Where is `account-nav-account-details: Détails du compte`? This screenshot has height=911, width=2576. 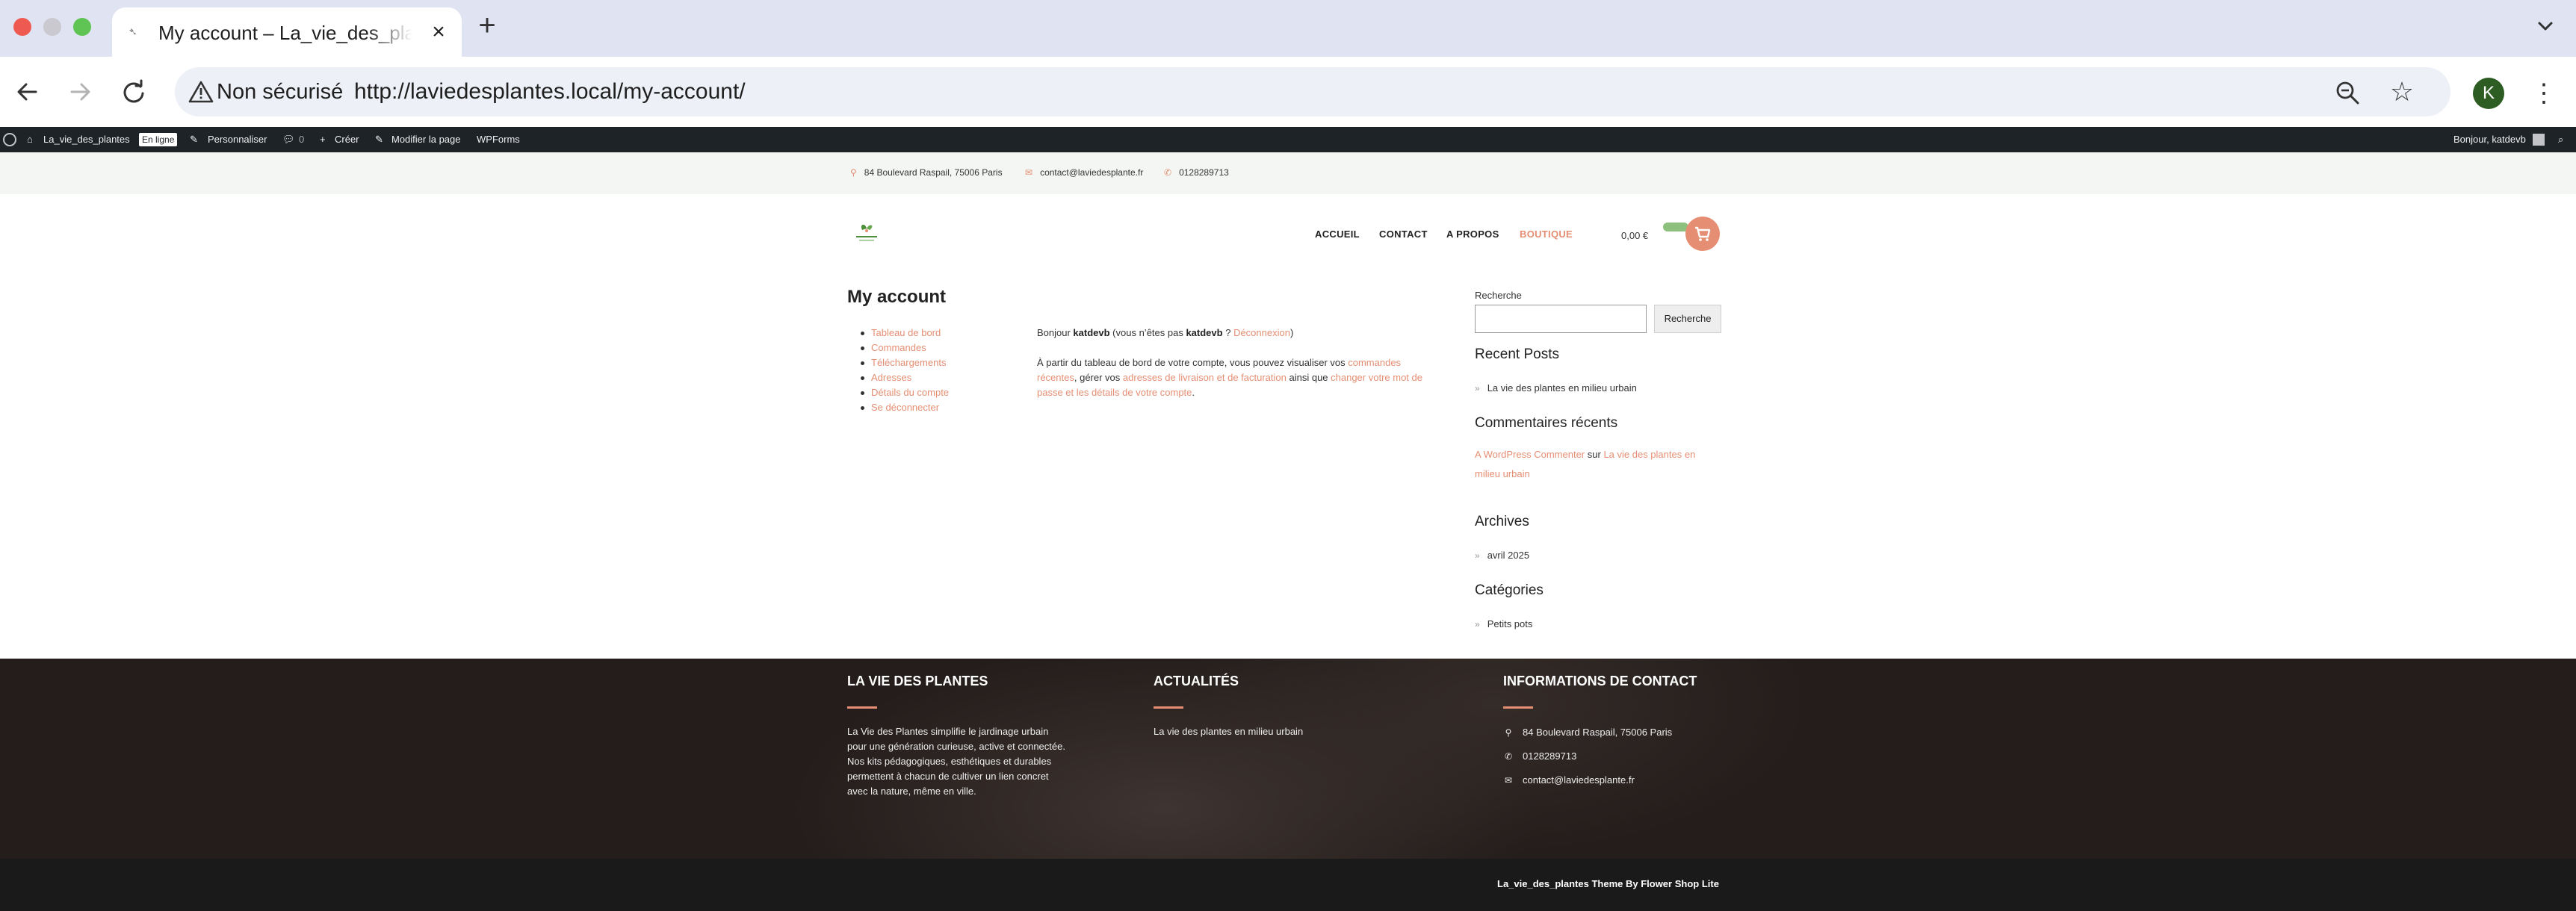 account-nav-account-details: Détails du compte is located at coordinates (904, 392).